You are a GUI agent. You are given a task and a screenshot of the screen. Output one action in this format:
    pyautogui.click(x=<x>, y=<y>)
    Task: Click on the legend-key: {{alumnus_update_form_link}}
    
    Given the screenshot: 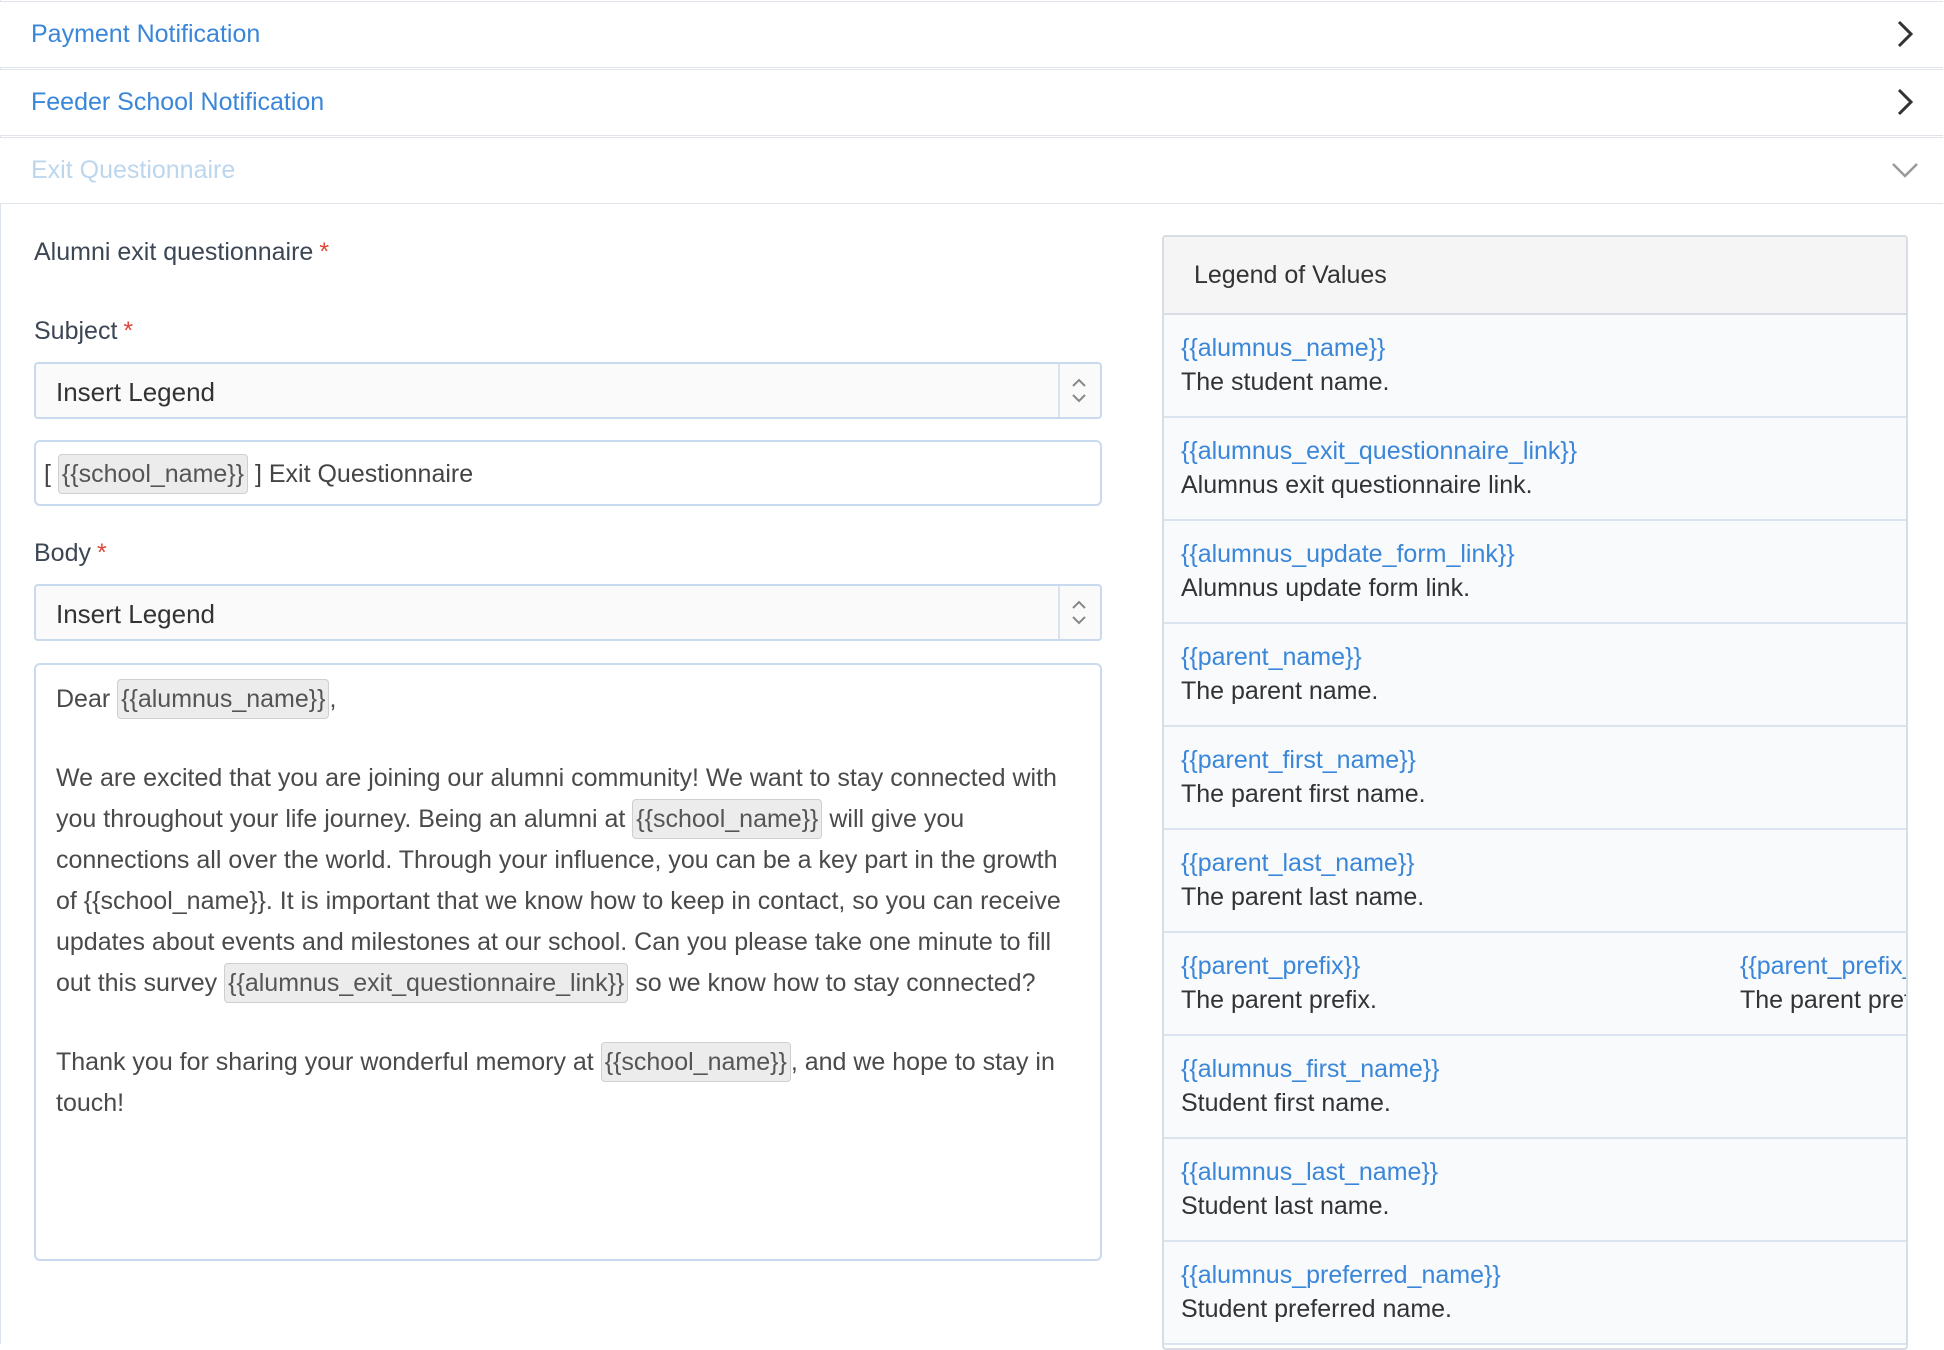 What is the action you would take?
    pyautogui.click(x=1543, y=554)
    